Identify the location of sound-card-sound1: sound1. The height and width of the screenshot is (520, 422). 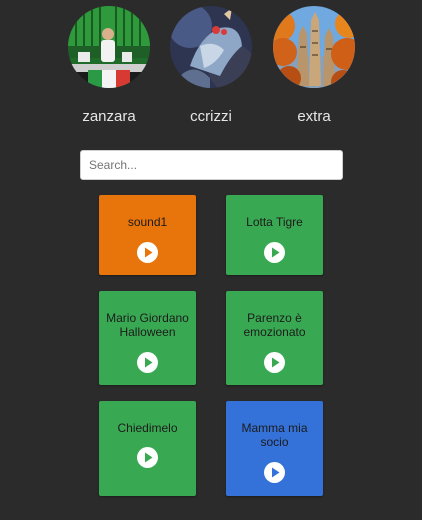
(147, 235).